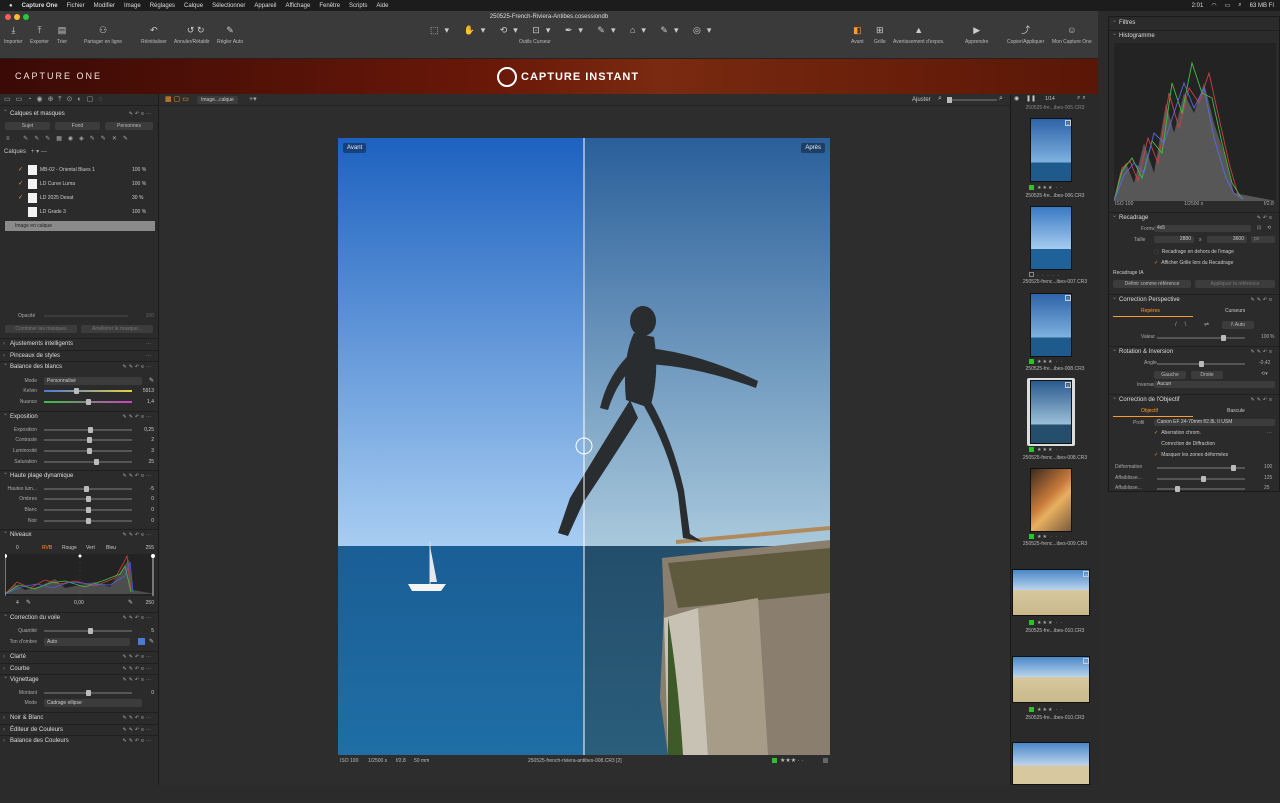 Image resolution: width=1280 pixels, height=803 pixels. Describe the element at coordinates (1235, 311) in the screenshot. I see `perspective-tab-sliders: Curseurs` at that location.